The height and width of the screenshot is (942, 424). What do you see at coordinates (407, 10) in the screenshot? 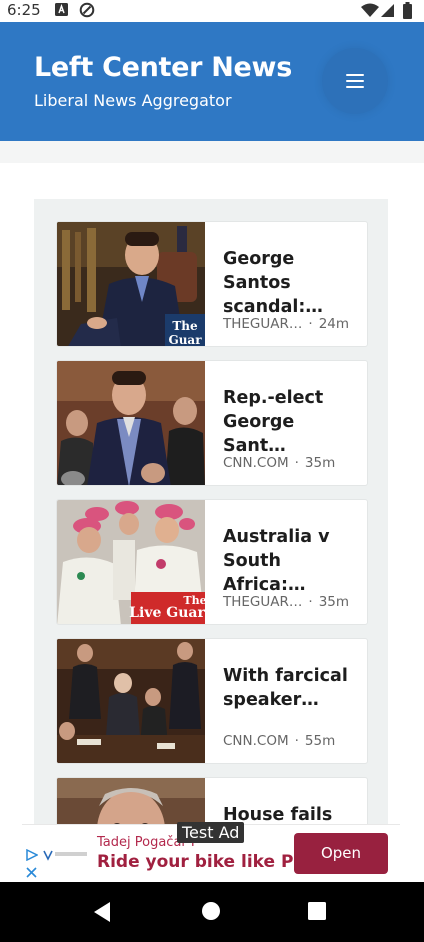
I see `battery-icon` at bounding box center [407, 10].